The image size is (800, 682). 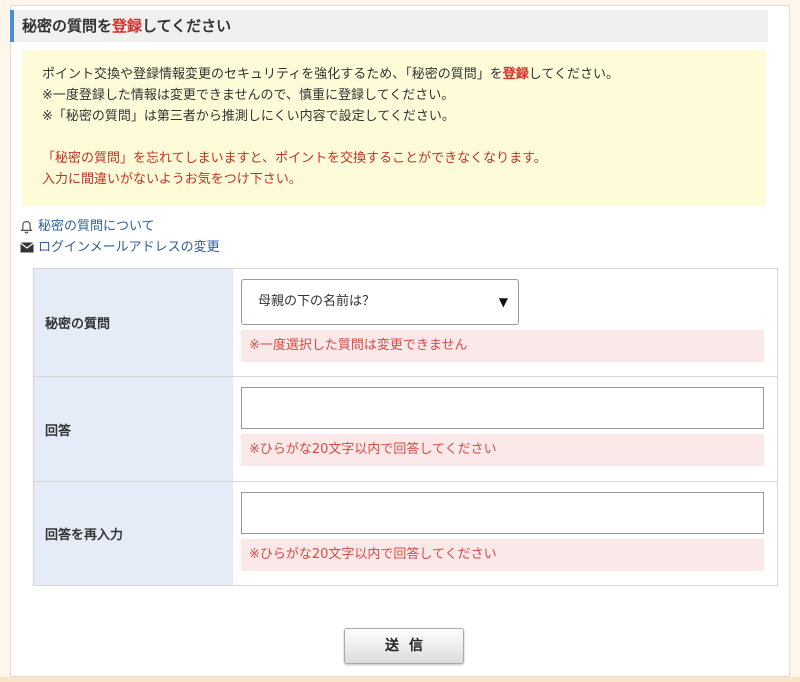 I want to click on page-title: 秘密の質問を登録してください, so click(x=389, y=26).